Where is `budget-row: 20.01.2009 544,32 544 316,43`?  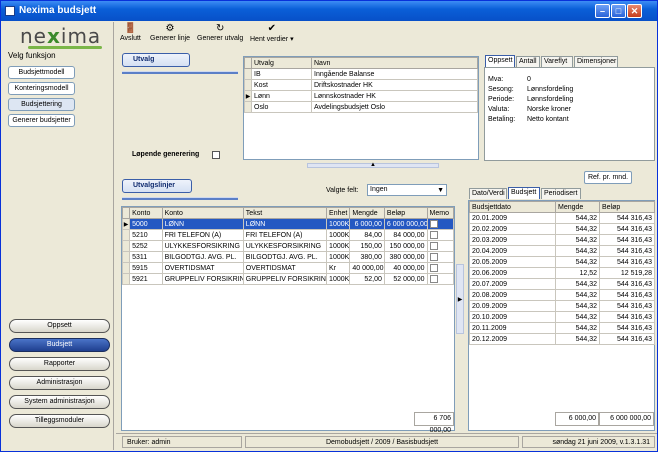
budget-row: 20.01.2009 544,32 544 316,43 is located at coordinates (562, 218).